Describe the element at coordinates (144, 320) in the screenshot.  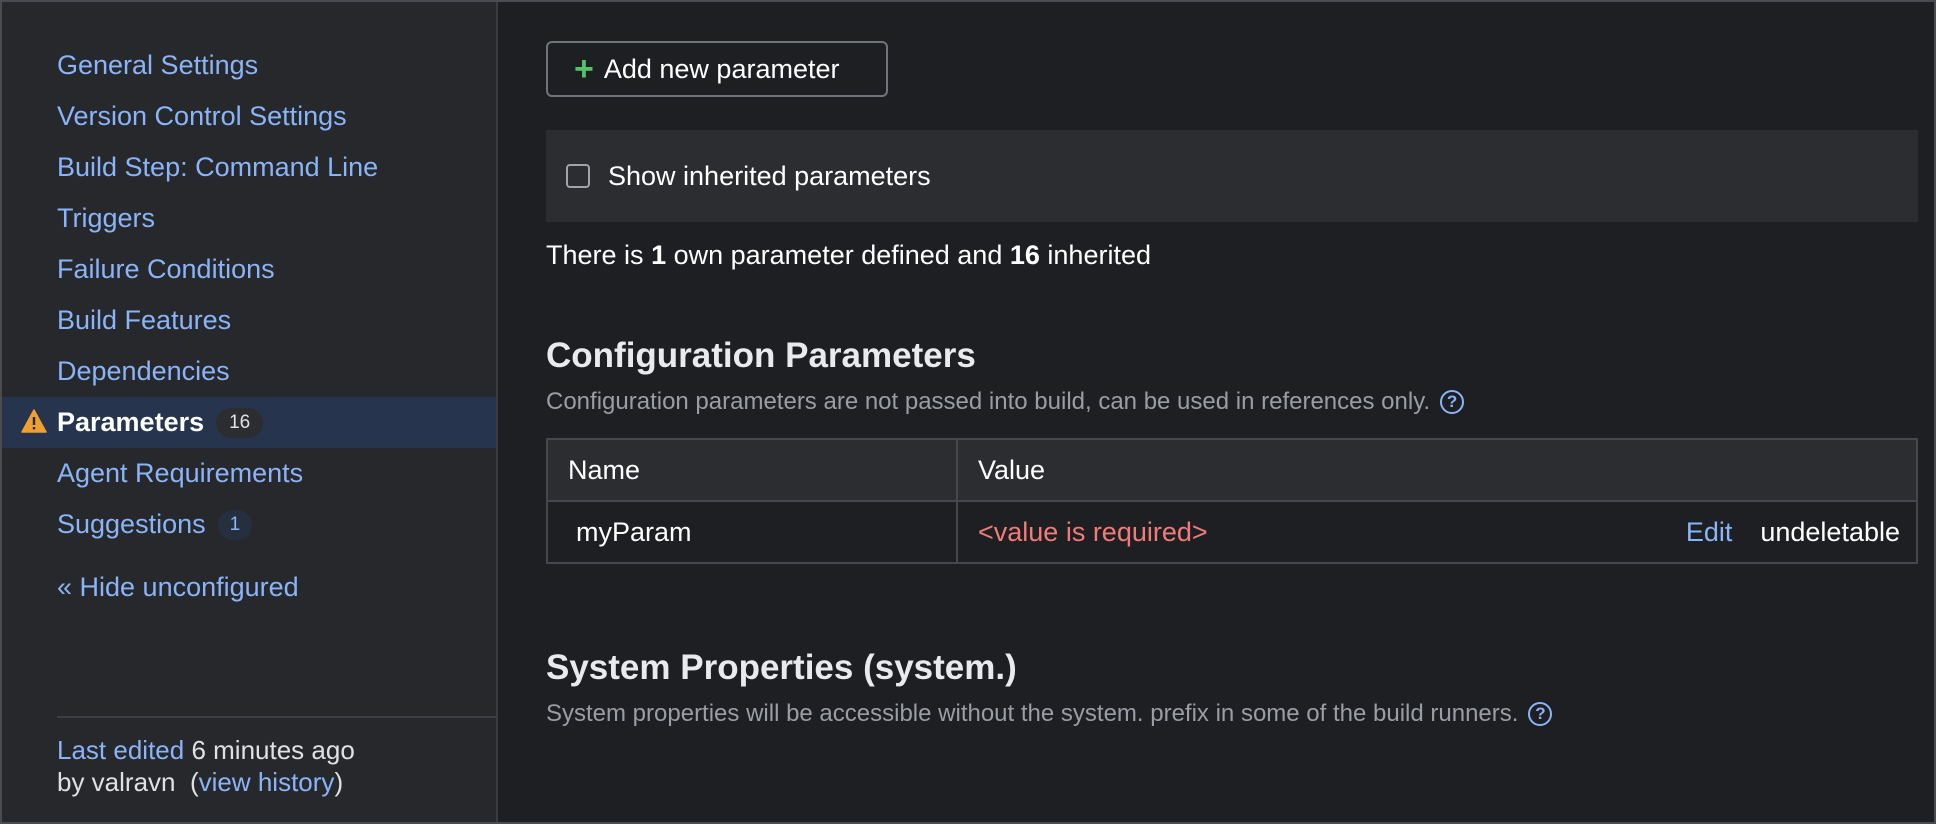
I see `sidebar-item-label: Build Features` at that location.